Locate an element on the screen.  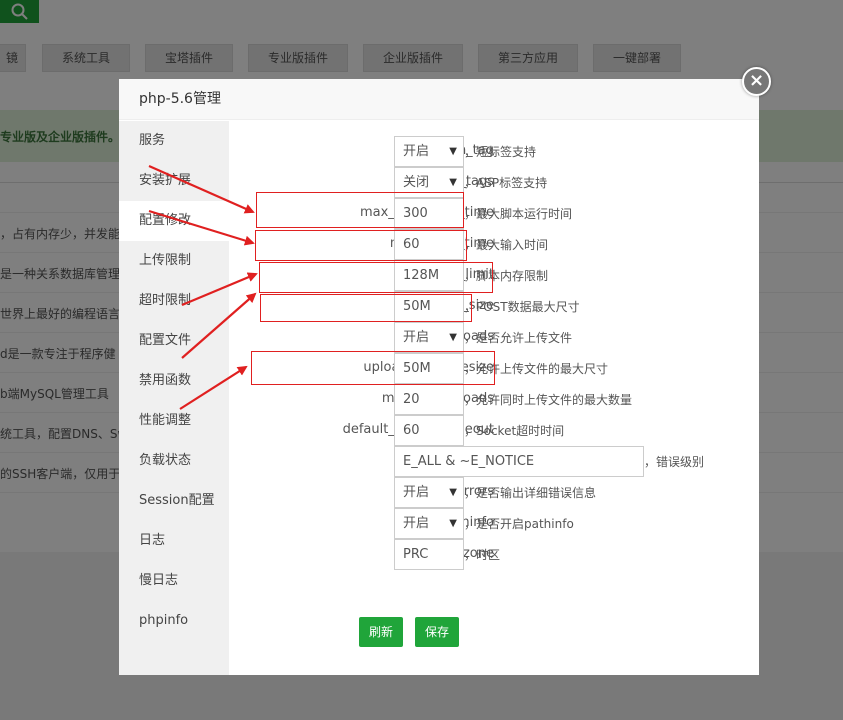
sidebar-item: 性能调整 is located at coordinates (174, 421).